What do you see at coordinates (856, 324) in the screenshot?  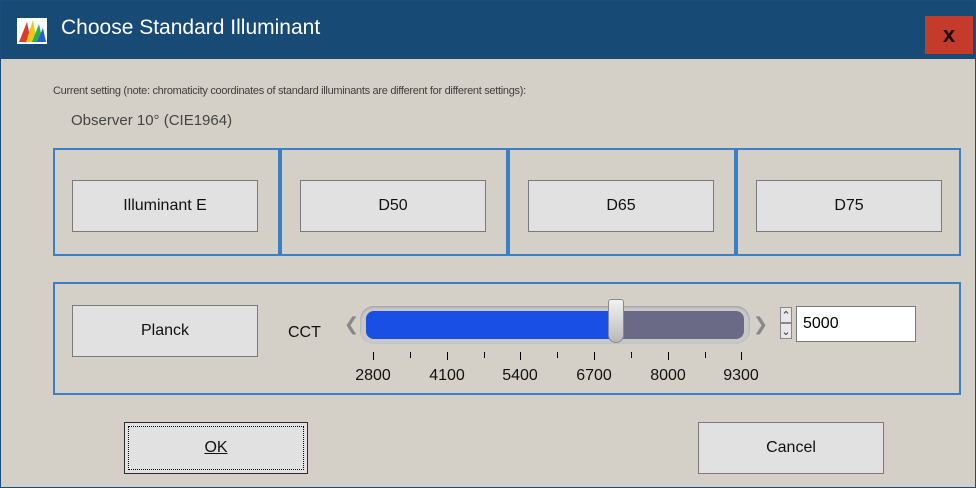 I see `cct-value-input` at bounding box center [856, 324].